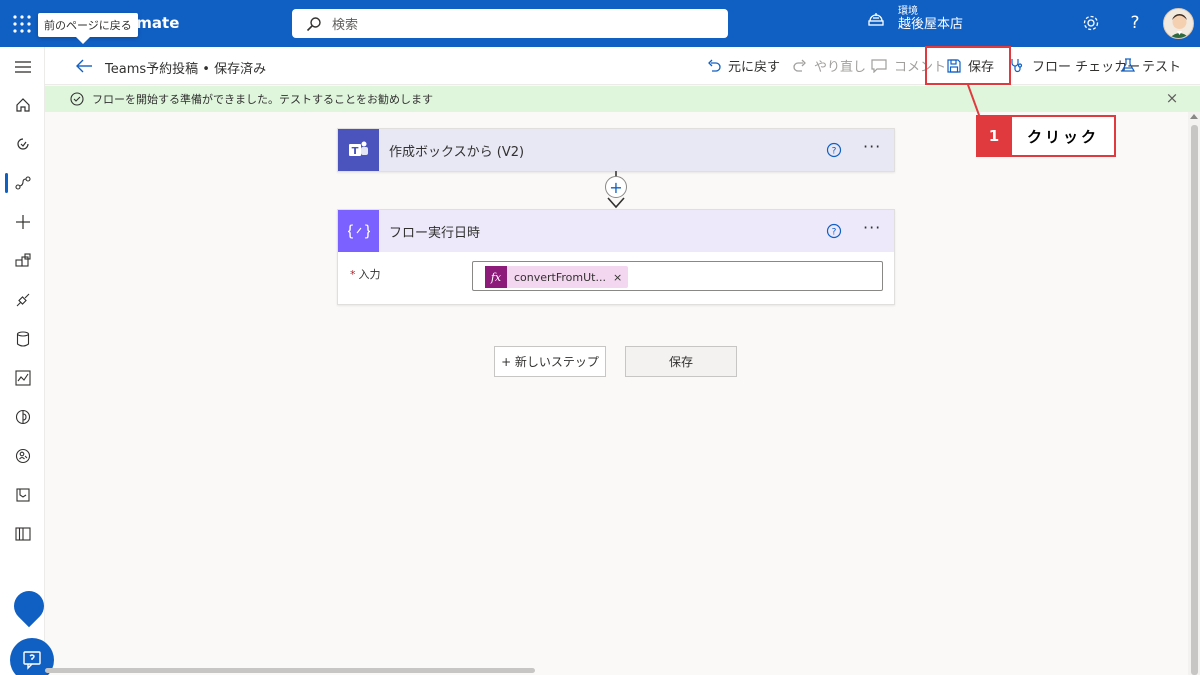 The width and height of the screenshot is (1200, 675). I want to click on nav-my-flows-icon, so click(22, 183).